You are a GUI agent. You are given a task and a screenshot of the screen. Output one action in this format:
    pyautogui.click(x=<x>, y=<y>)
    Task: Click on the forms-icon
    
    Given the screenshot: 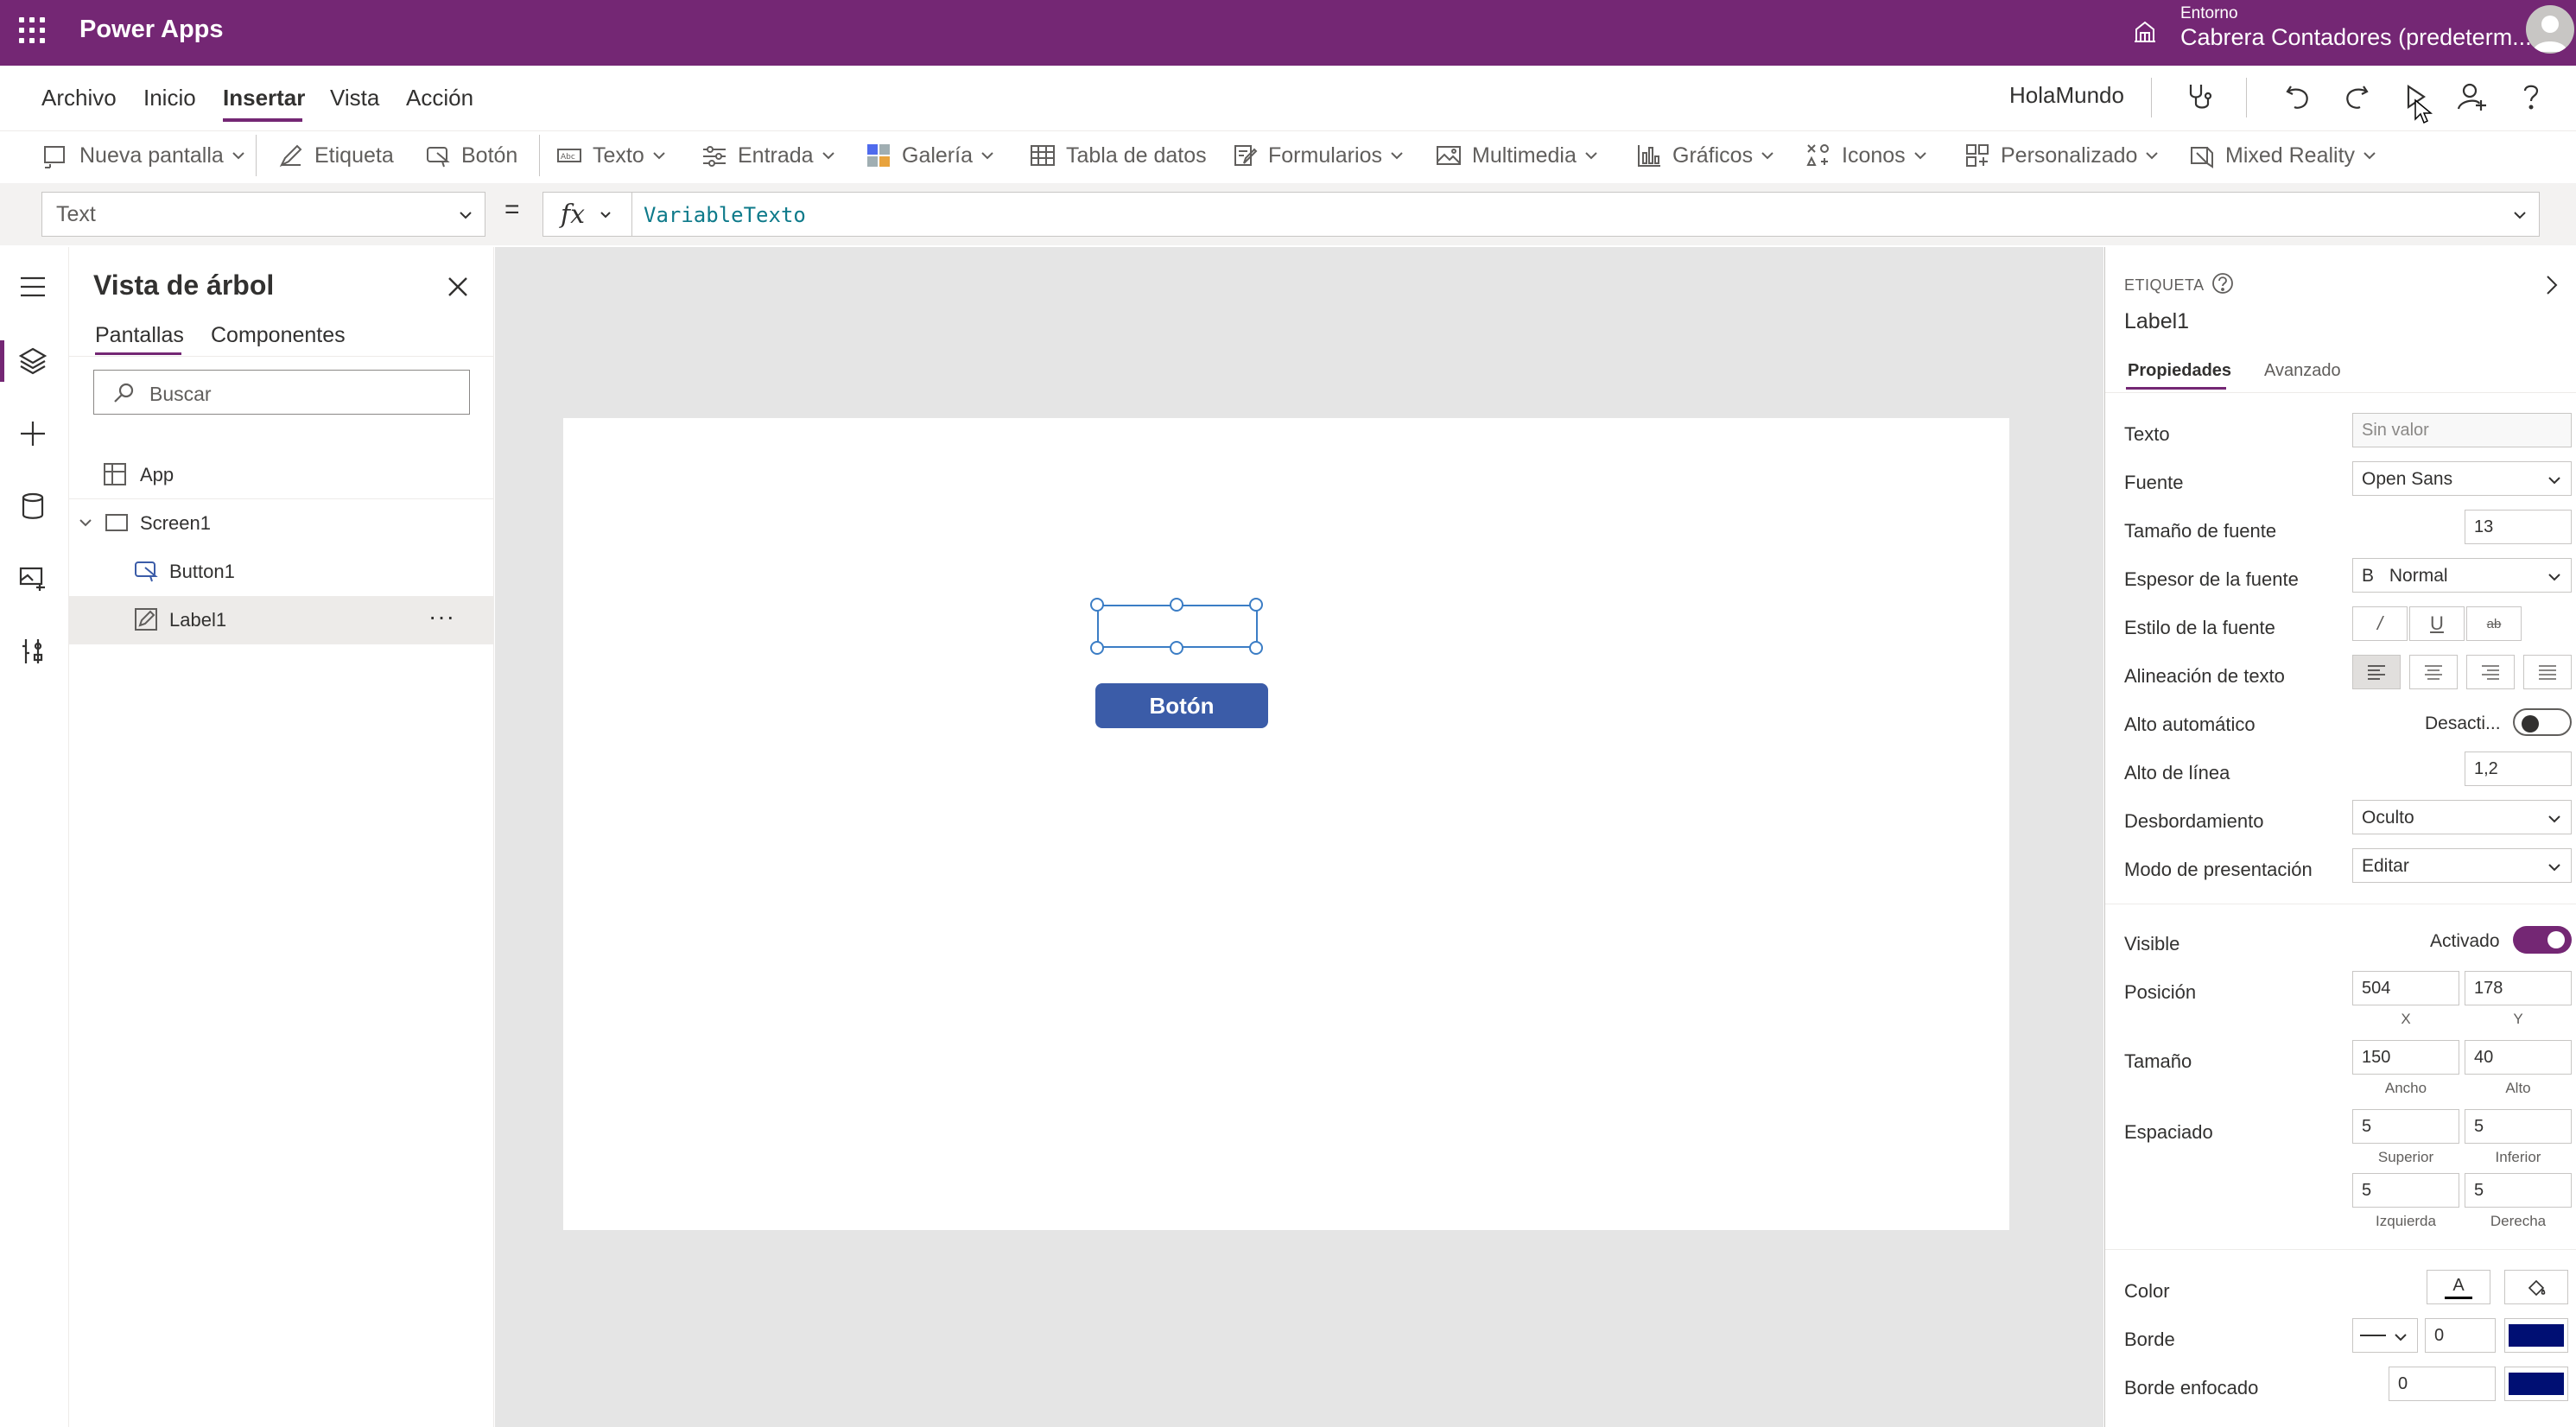 What is the action you would take?
    pyautogui.click(x=1246, y=155)
    